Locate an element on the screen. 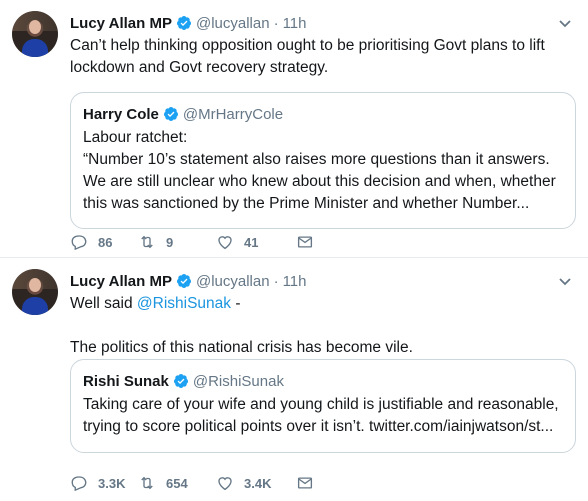 This screenshot has height=501, width=588. like-button: 41 is located at coordinates (256, 242).